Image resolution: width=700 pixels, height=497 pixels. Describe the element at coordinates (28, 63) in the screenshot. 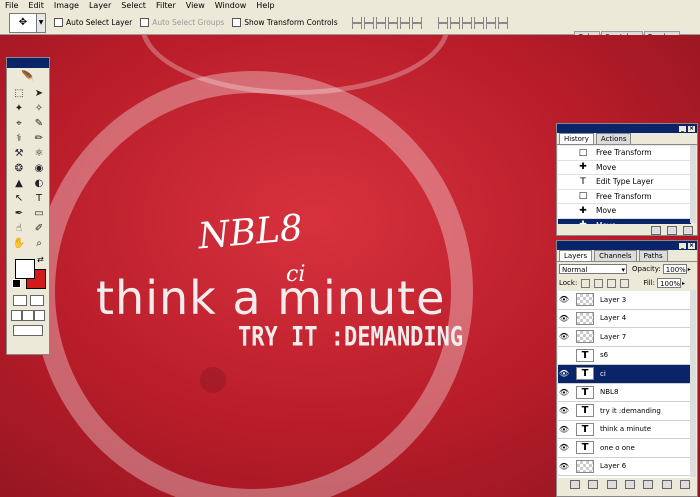

I see `toolbox-title-bar` at that location.